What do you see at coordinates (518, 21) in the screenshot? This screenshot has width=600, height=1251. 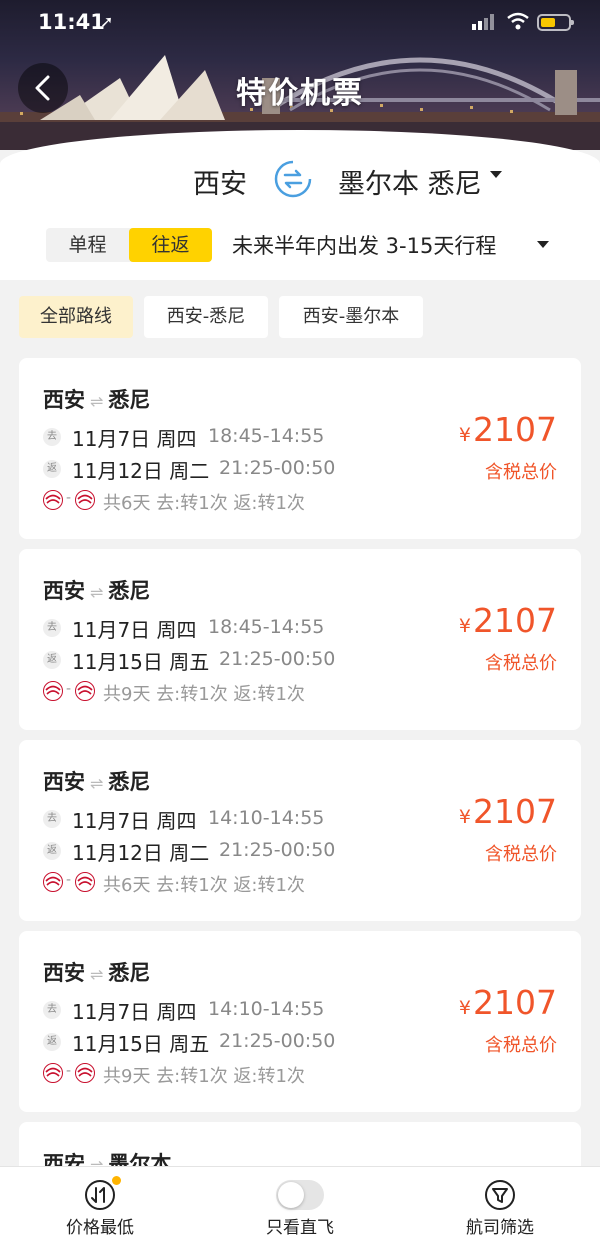 I see `wifi-icon` at bounding box center [518, 21].